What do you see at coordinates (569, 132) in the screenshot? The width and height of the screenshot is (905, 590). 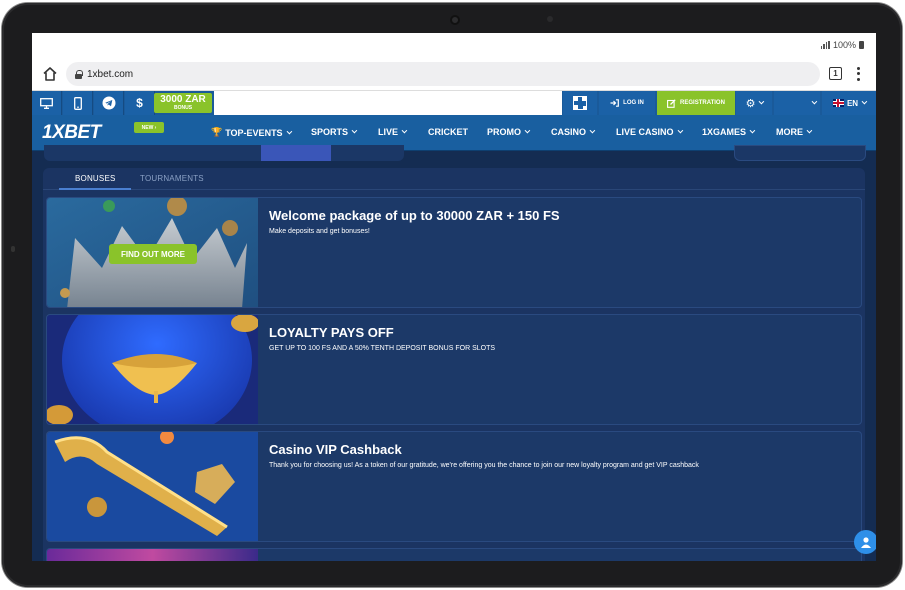 I see `nav-label: CASINO` at bounding box center [569, 132].